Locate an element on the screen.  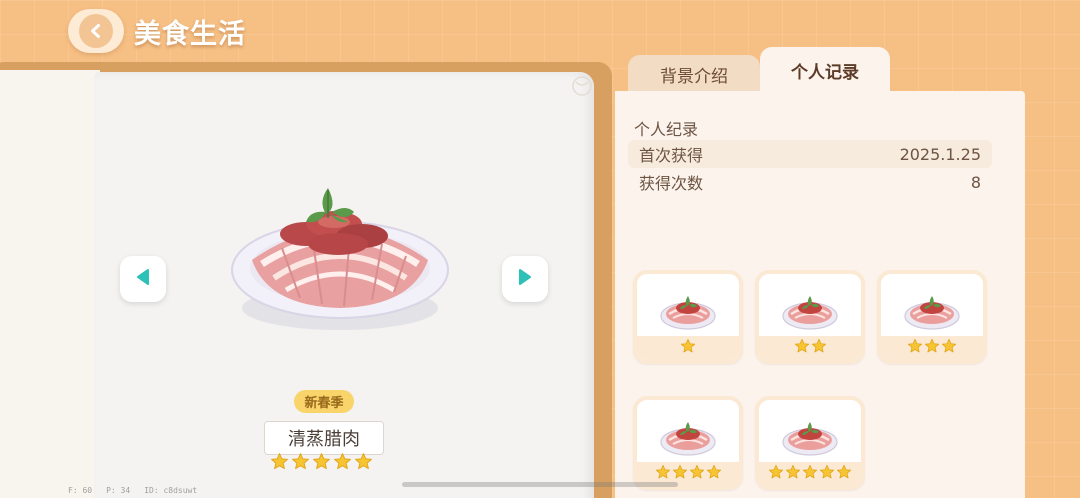
top-bar: 美食生活 is located at coordinates (157, 31).